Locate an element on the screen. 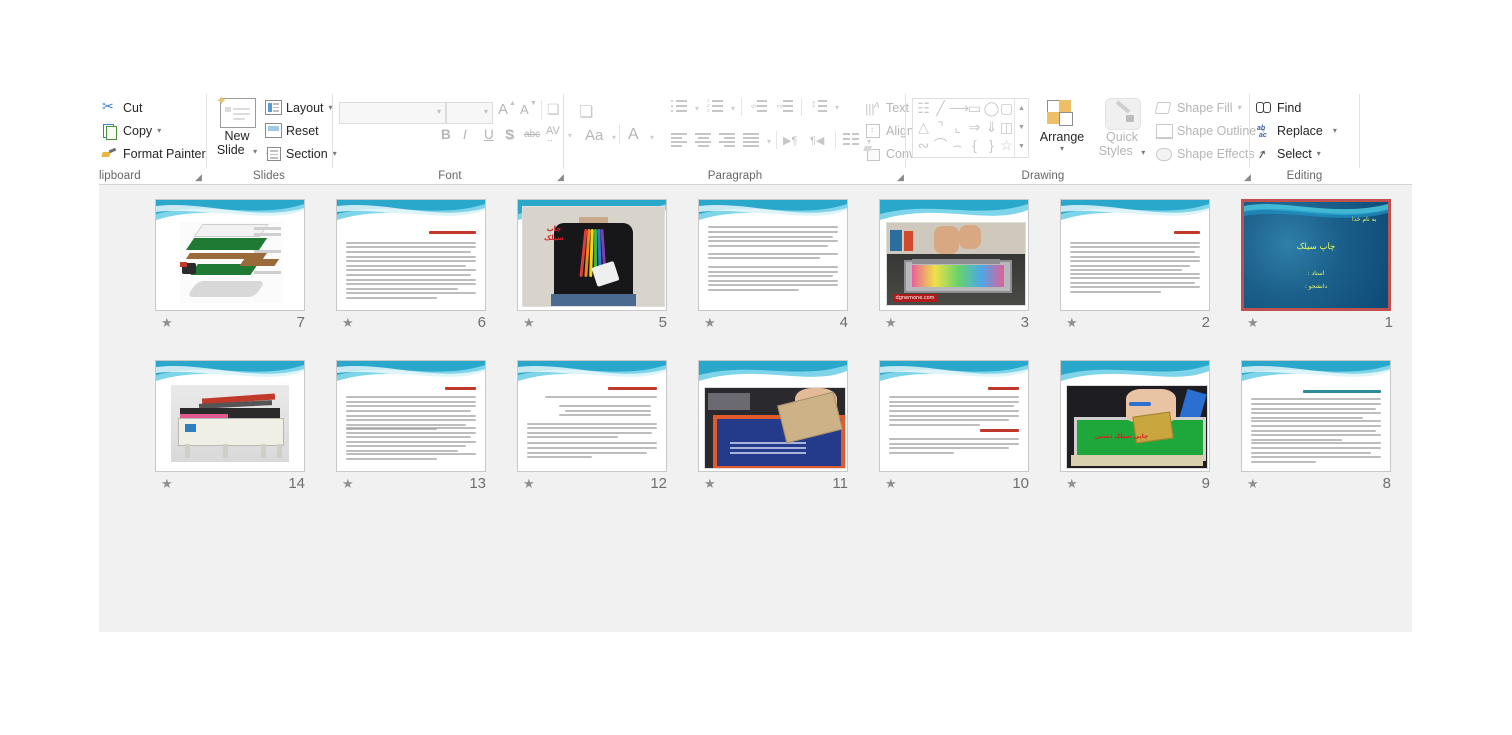 The width and height of the screenshot is (1512, 735). slide-14-canvas is located at coordinates (230, 416).